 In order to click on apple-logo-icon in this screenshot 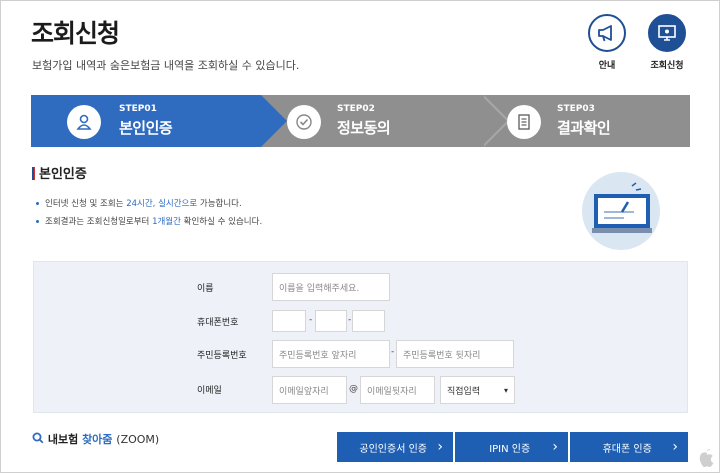, I will do `click(707, 458)`.